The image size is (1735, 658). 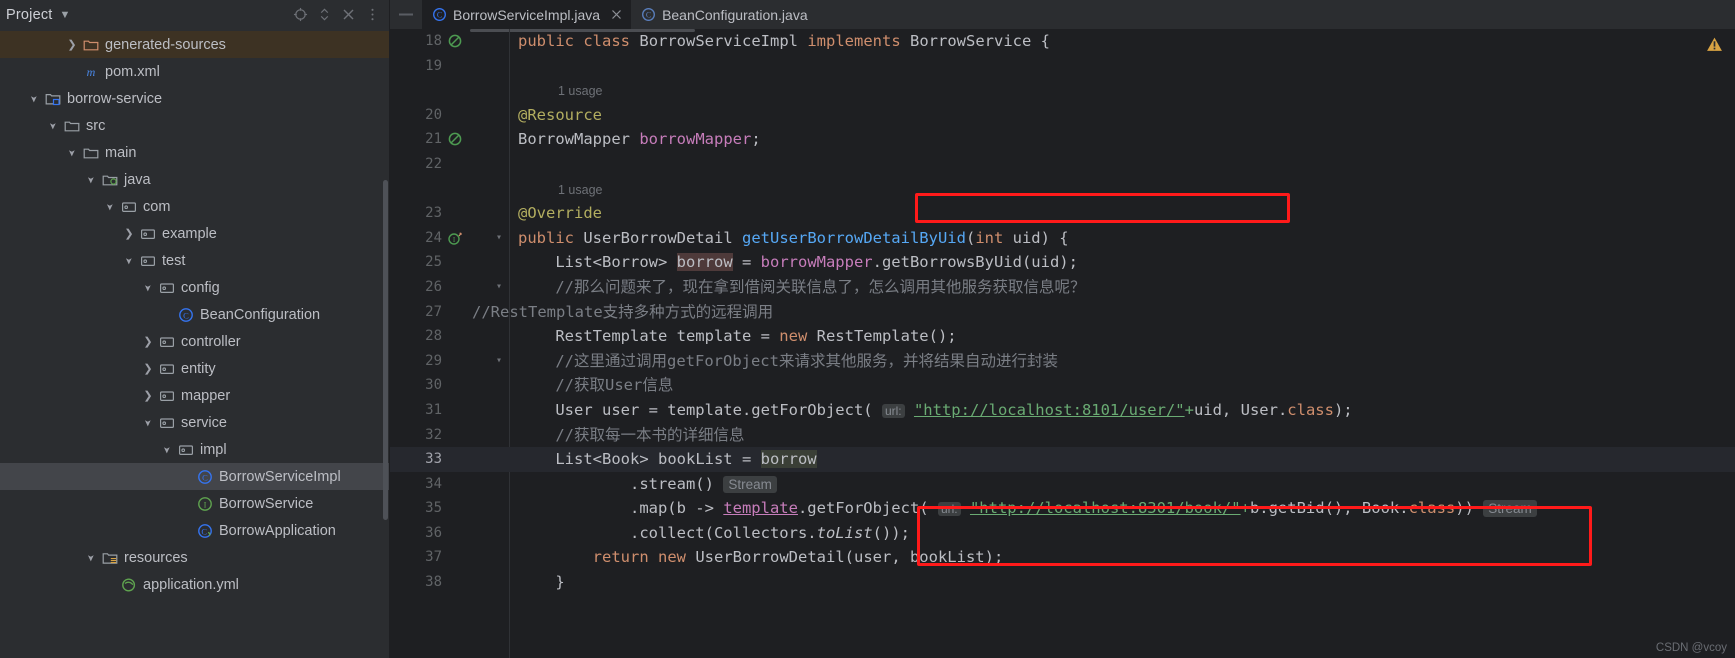 What do you see at coordinates (194, 449) in the screenshot?
I see `tree-item-impl: ➤ impl` at bounding box center [194, 449].